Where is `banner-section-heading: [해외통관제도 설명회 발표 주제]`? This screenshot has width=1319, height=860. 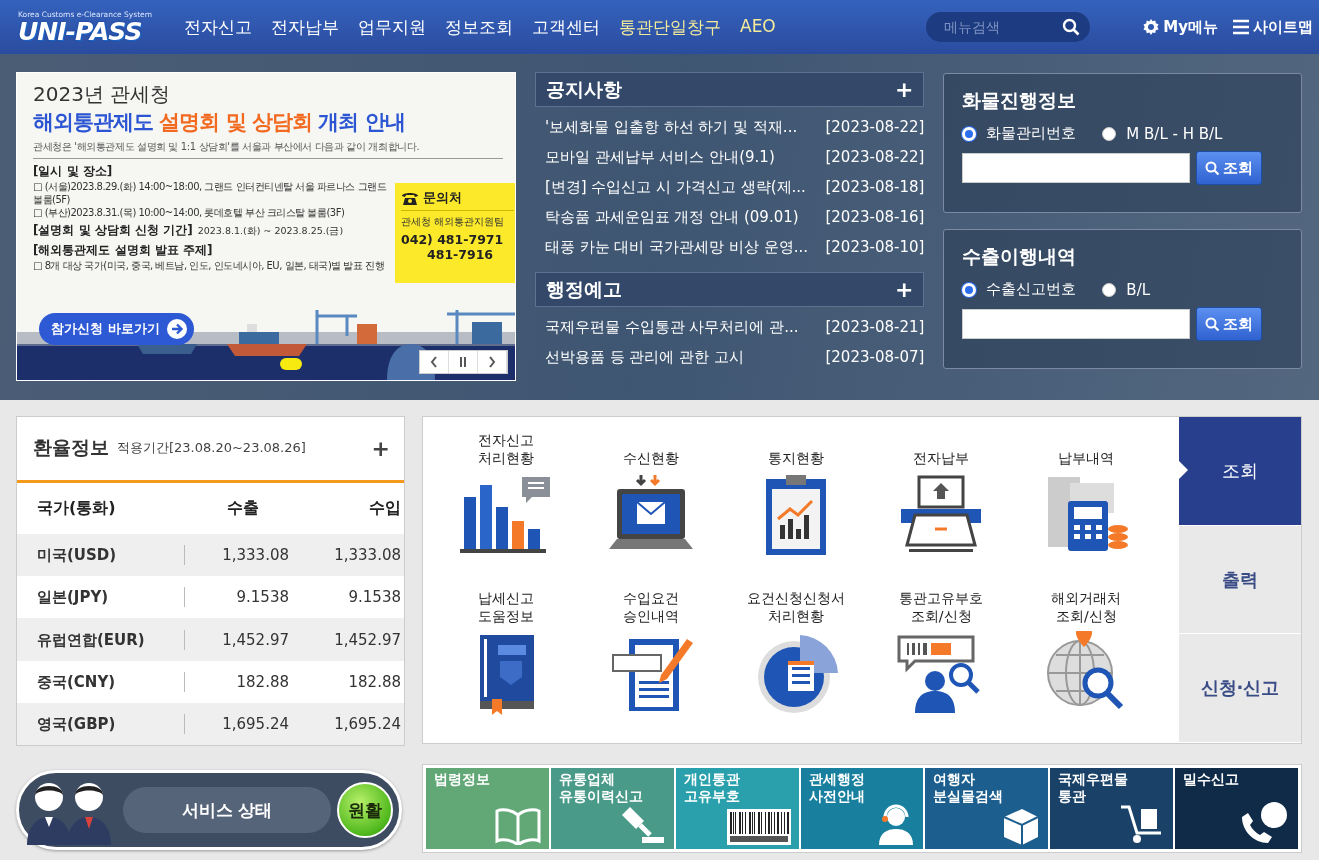
banner-section-heading: [해외통관제도 설명회 발표 주제] is located at coordinates (123, 250).